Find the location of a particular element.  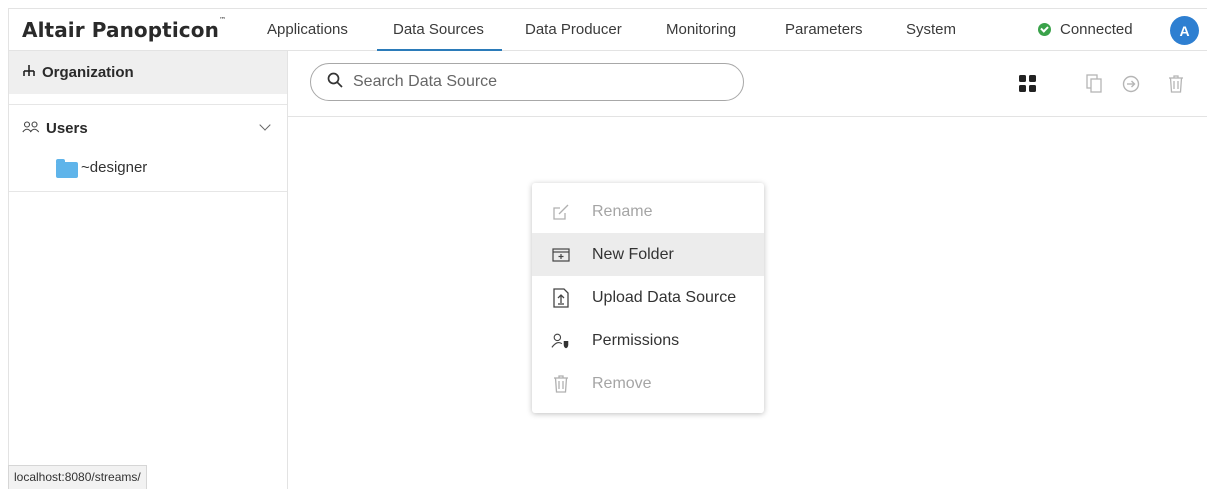

connection-status: Connected is located at coordinates (1085, 29).